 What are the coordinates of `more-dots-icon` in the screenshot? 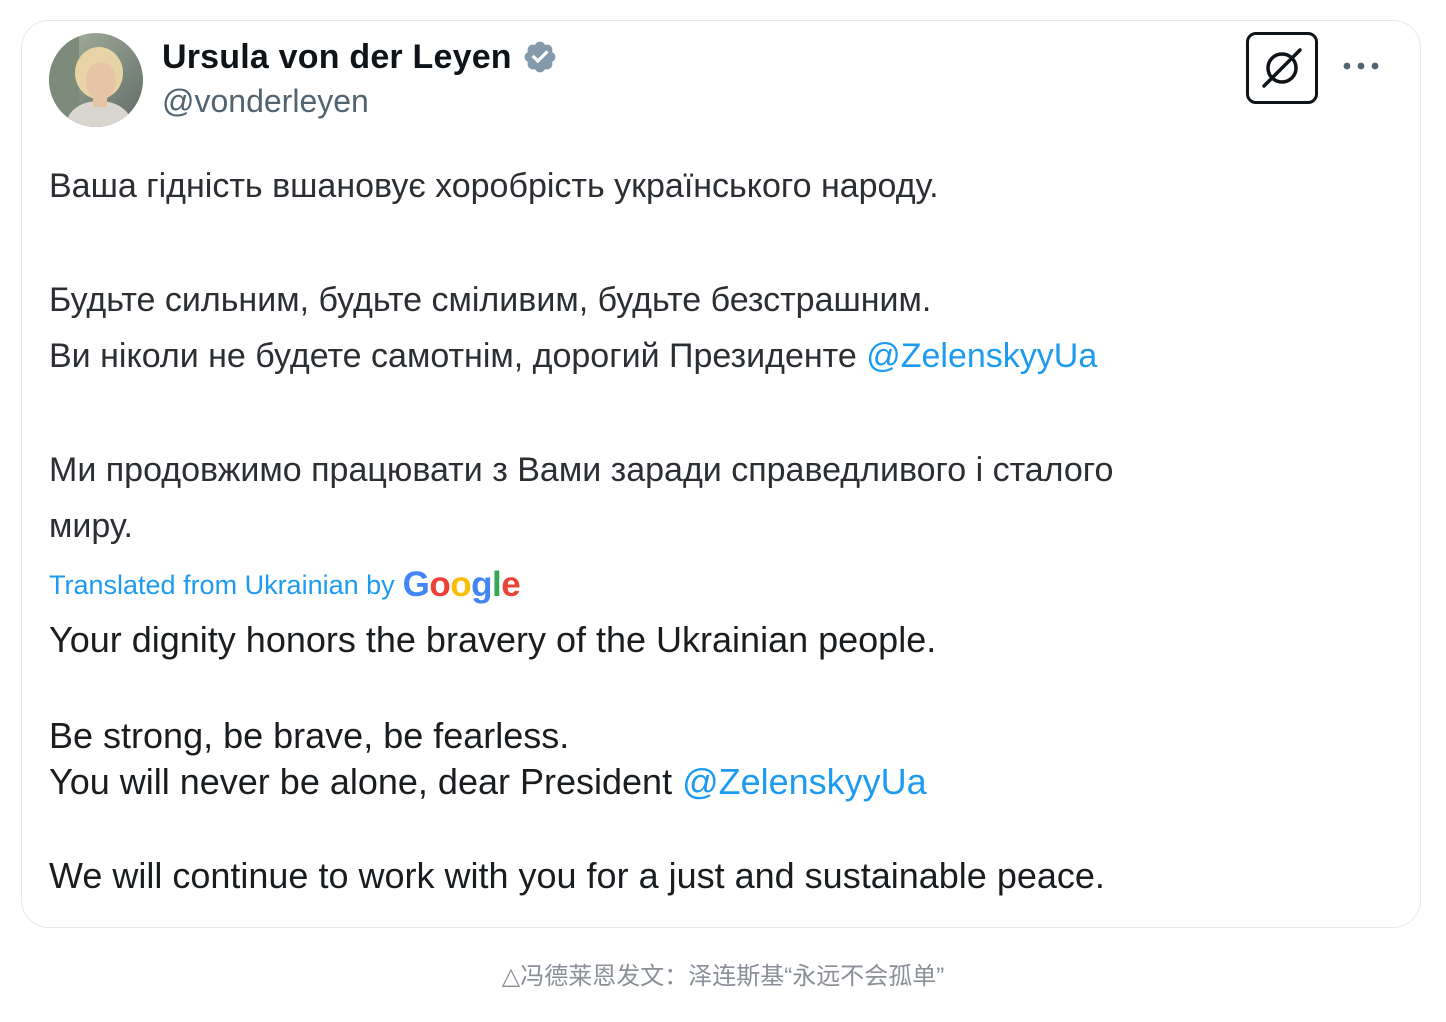 It's located at (1361, 66).